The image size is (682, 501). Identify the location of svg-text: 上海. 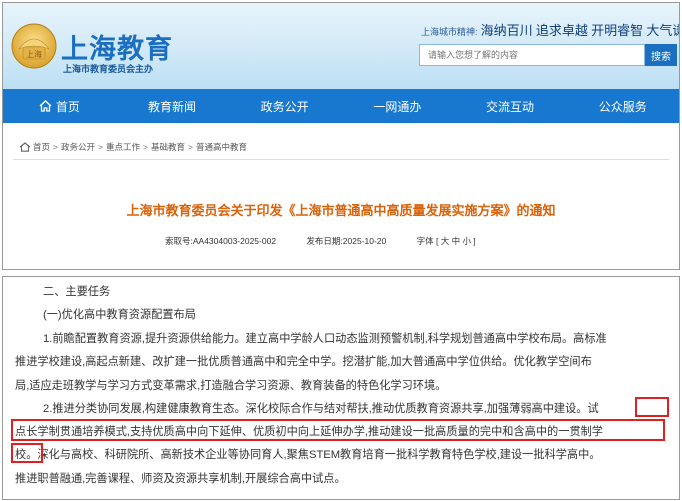
(34, 54).